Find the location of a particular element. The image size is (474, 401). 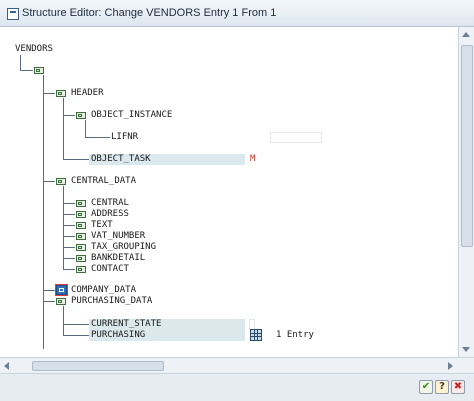

scroll-right-icon is located at coordinates (450, 366).